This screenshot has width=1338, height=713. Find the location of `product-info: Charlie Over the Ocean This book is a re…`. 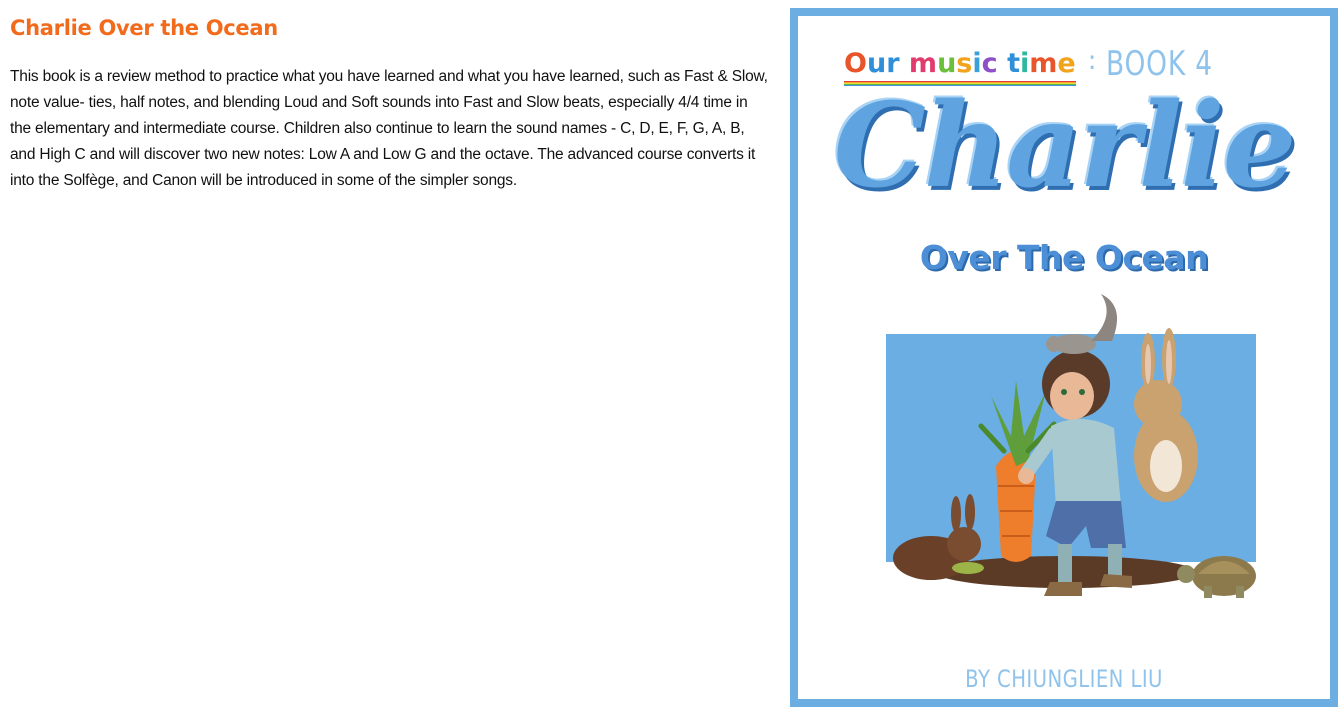

product-info: Charlie Over the Ocean This book is a re… is located at coordinates (390, 105).